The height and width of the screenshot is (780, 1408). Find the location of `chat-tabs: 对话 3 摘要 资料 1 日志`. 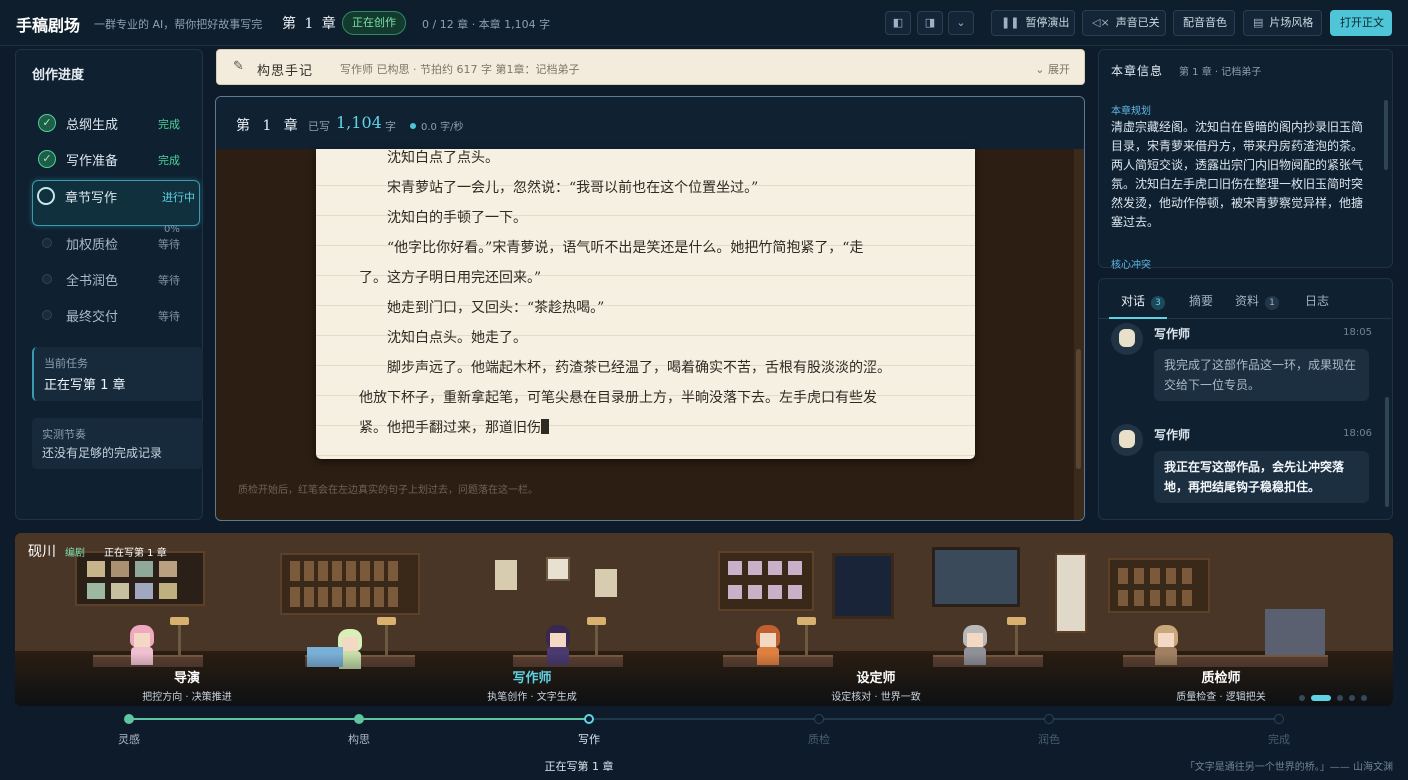

chat-tabs: 对话 3 摘要 资料 1 日志 is located at coordinates (1245, 299).